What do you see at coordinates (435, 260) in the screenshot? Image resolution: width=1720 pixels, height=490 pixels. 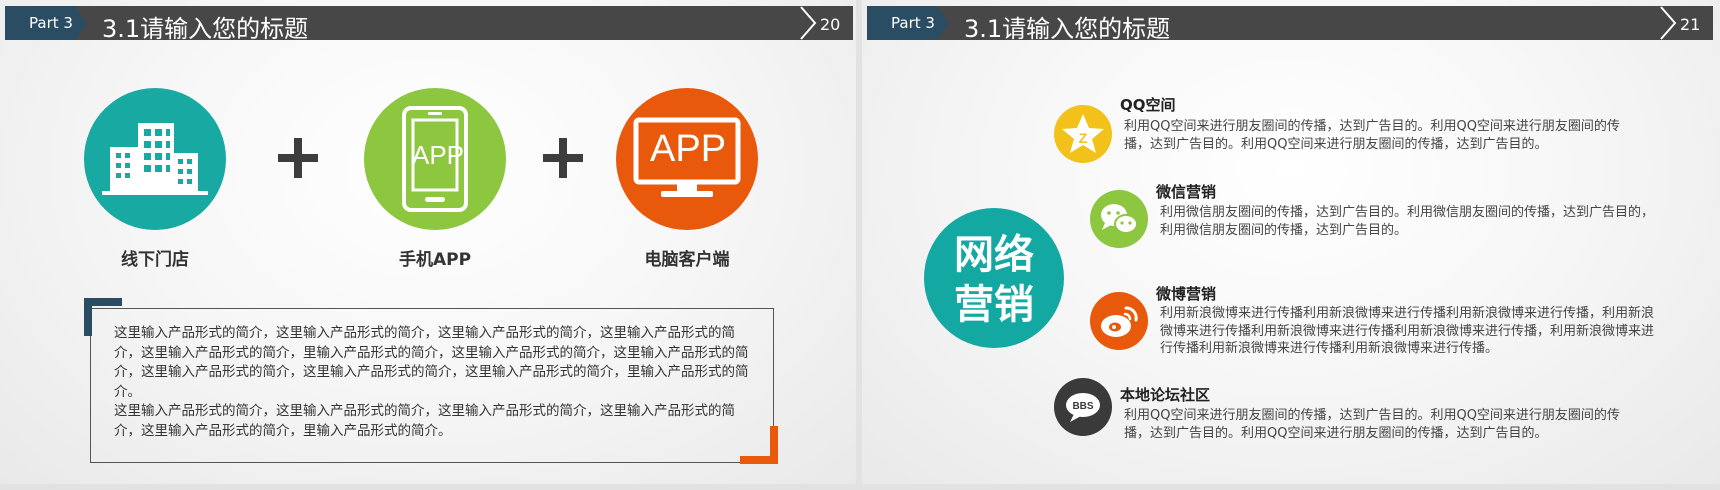 I see `mobile-app-label: 手机APP` at bounding box center [435, 260].